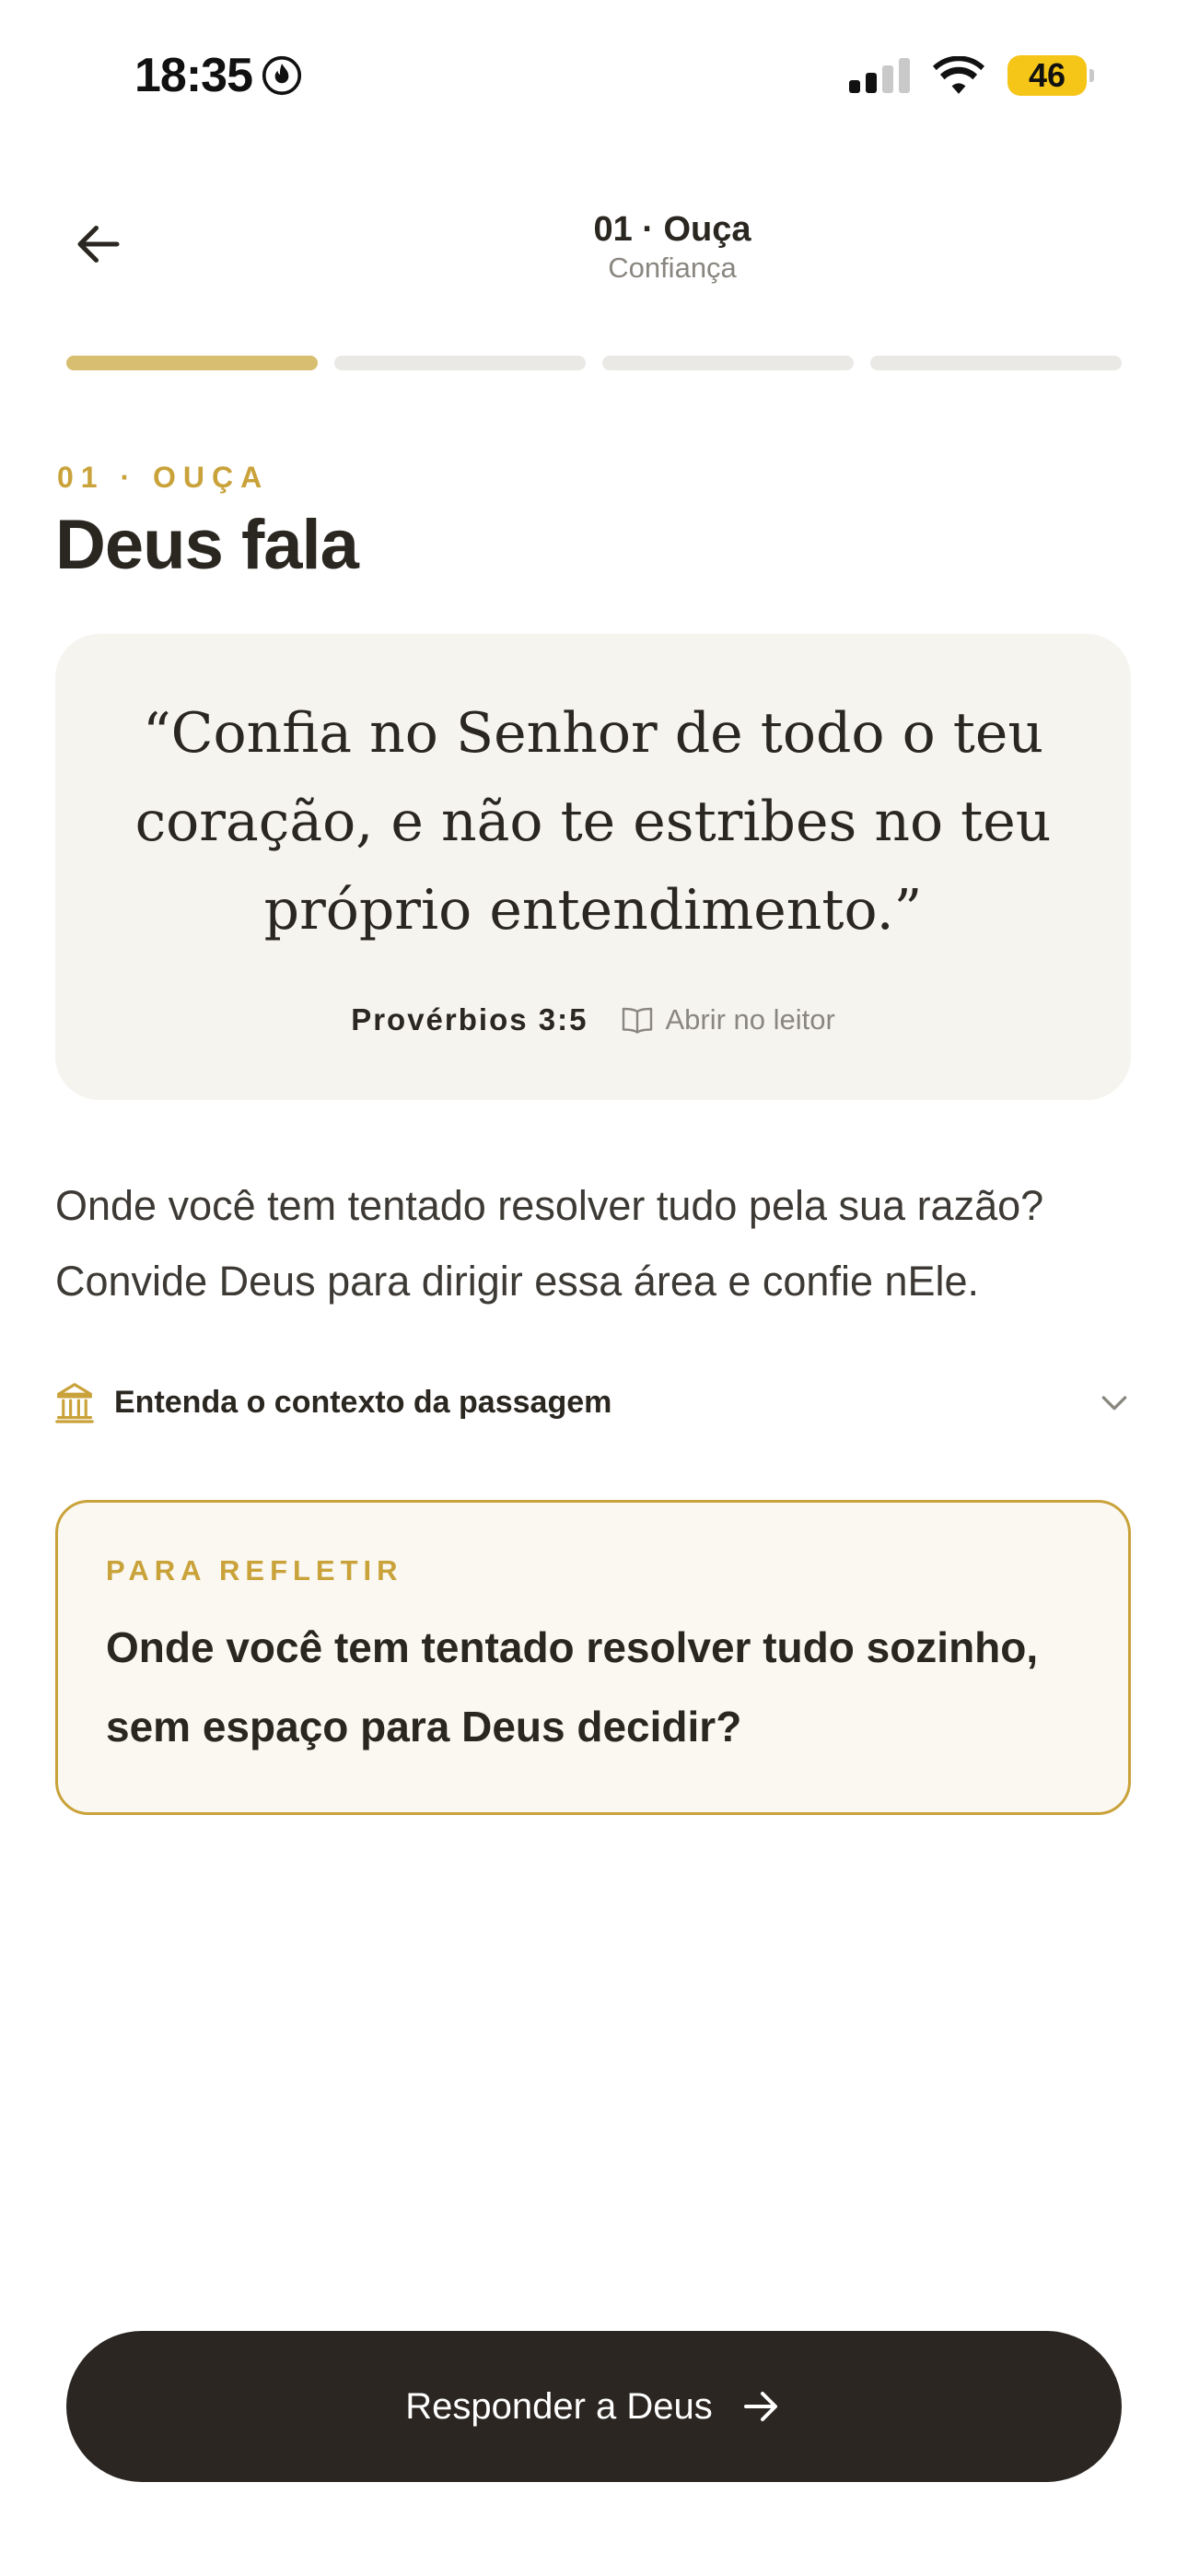 Image resolution: width=1188 pixels, height=2576 pixels. What do you see at coordinates (74, 1403) in the screenshot?
I see `temple-icon` at bounding box center [74, 1403].